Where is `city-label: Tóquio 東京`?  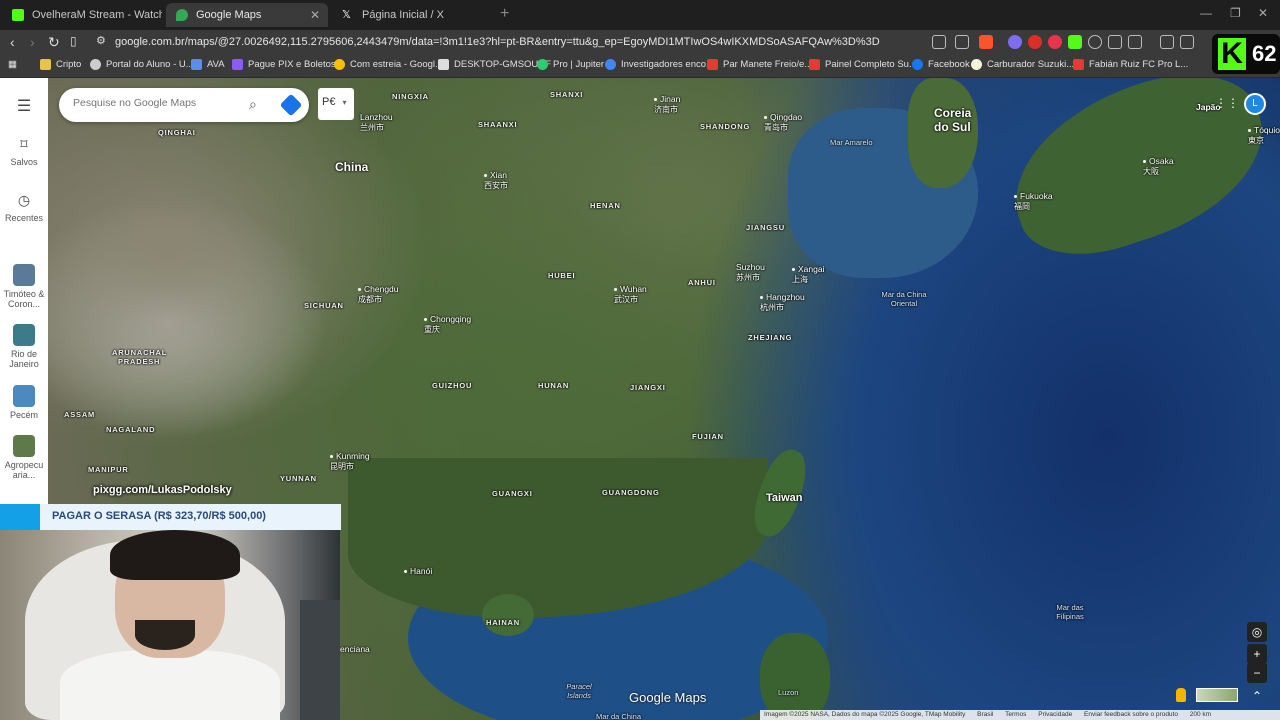 city-label: Tóquio 東京 is located at coordinates (1264, 135).